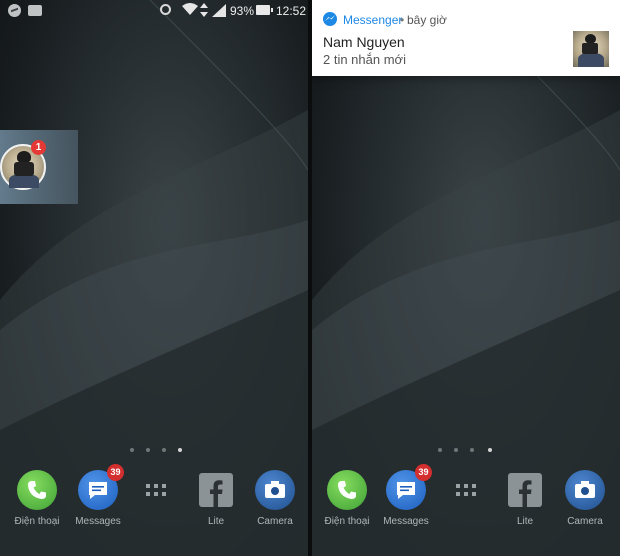 The width and height of the screenshot is (620, 556). I want to click on chat-head-badge: 1, so click(38, 147).